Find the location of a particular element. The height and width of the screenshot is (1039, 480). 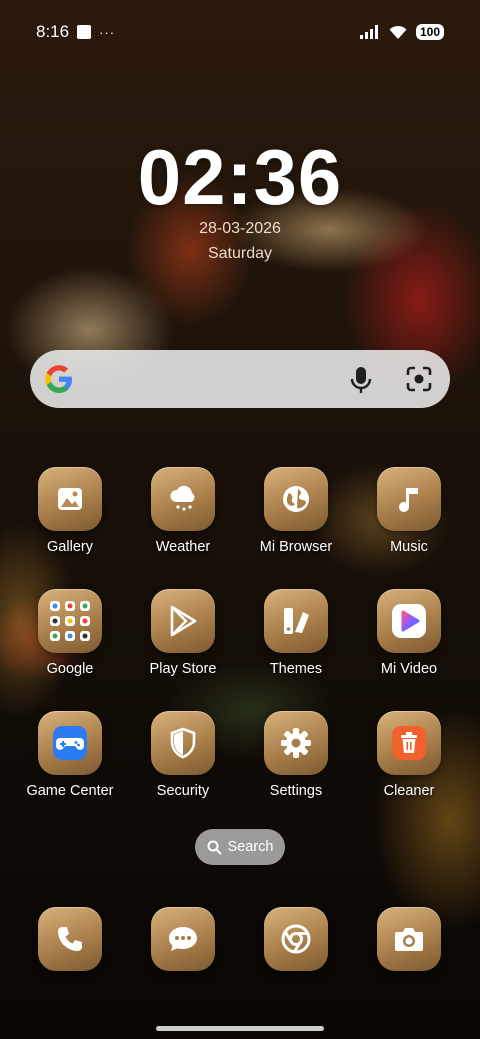

music-icon is located at coordinates (409, 499).